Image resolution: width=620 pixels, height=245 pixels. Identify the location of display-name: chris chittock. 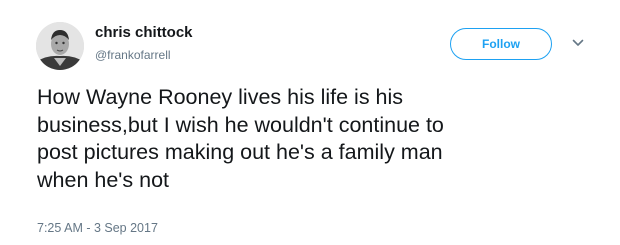
(144, 32).